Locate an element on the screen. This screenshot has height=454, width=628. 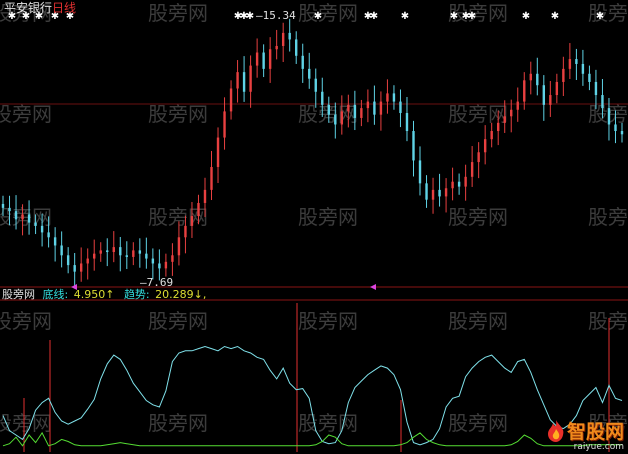
base-arrow: ↑ is located at coordinates (109, 294).